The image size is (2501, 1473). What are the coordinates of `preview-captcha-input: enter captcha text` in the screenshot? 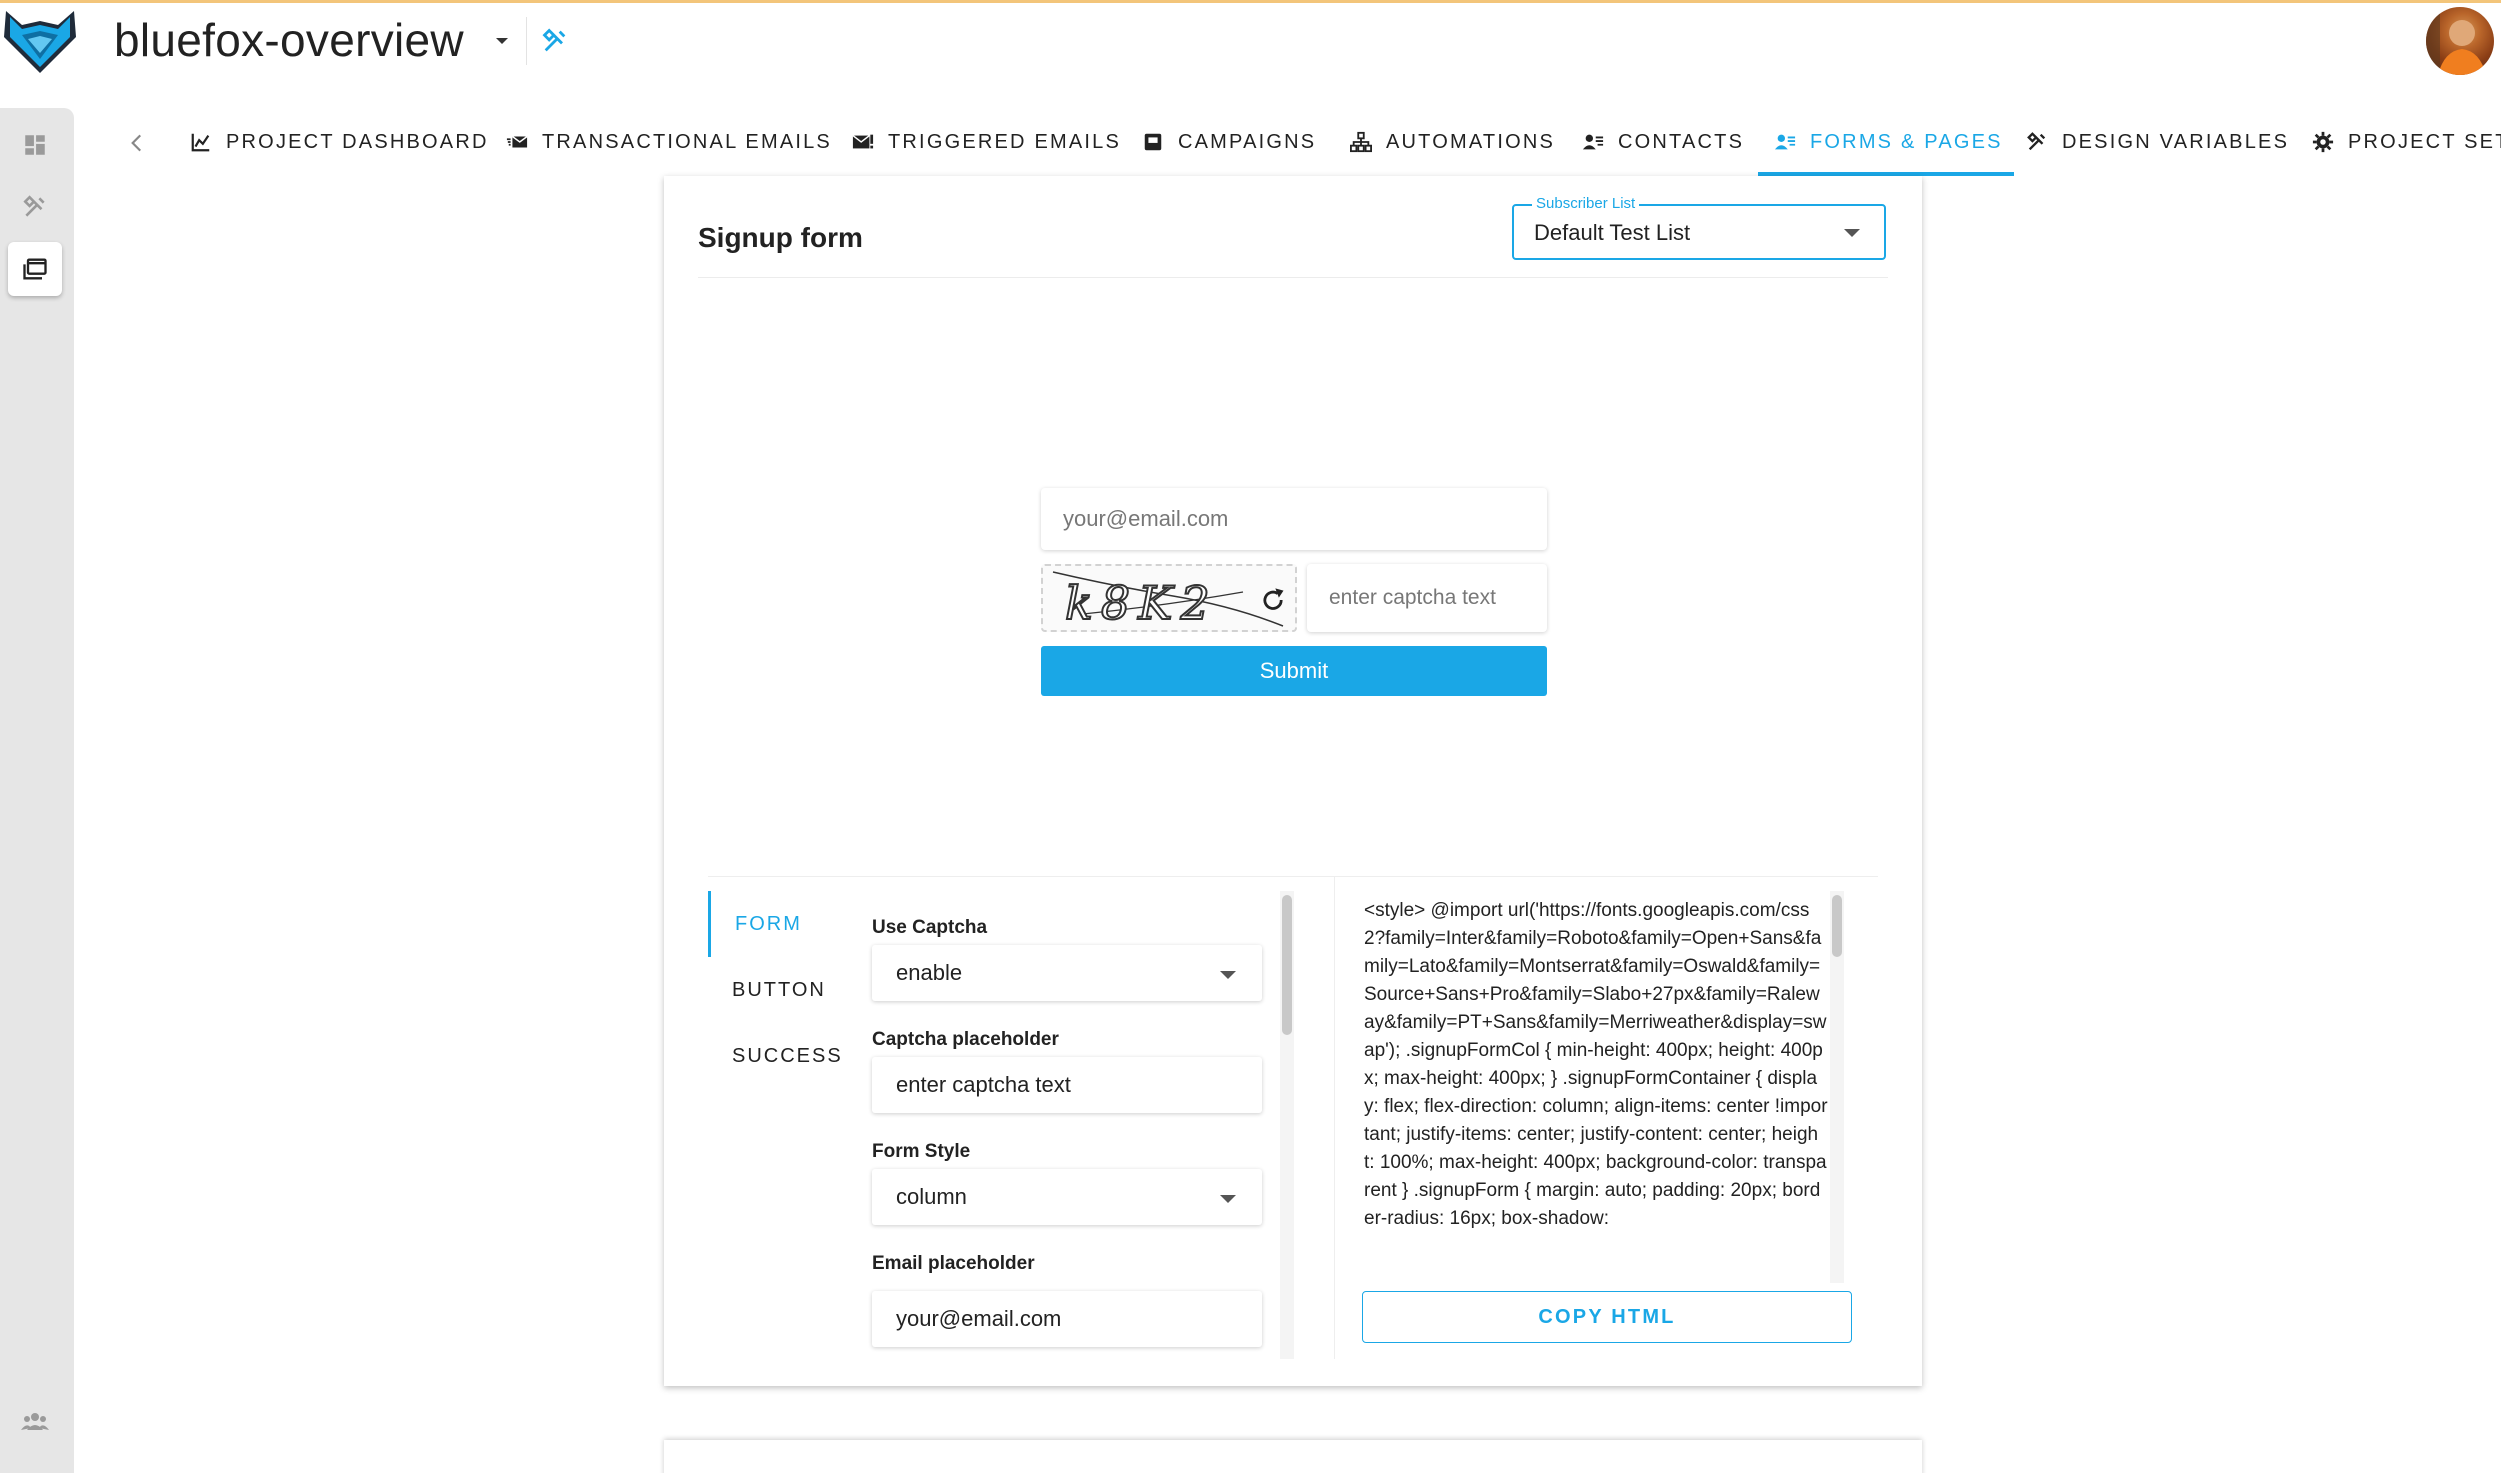 It's located at (1427, 598).